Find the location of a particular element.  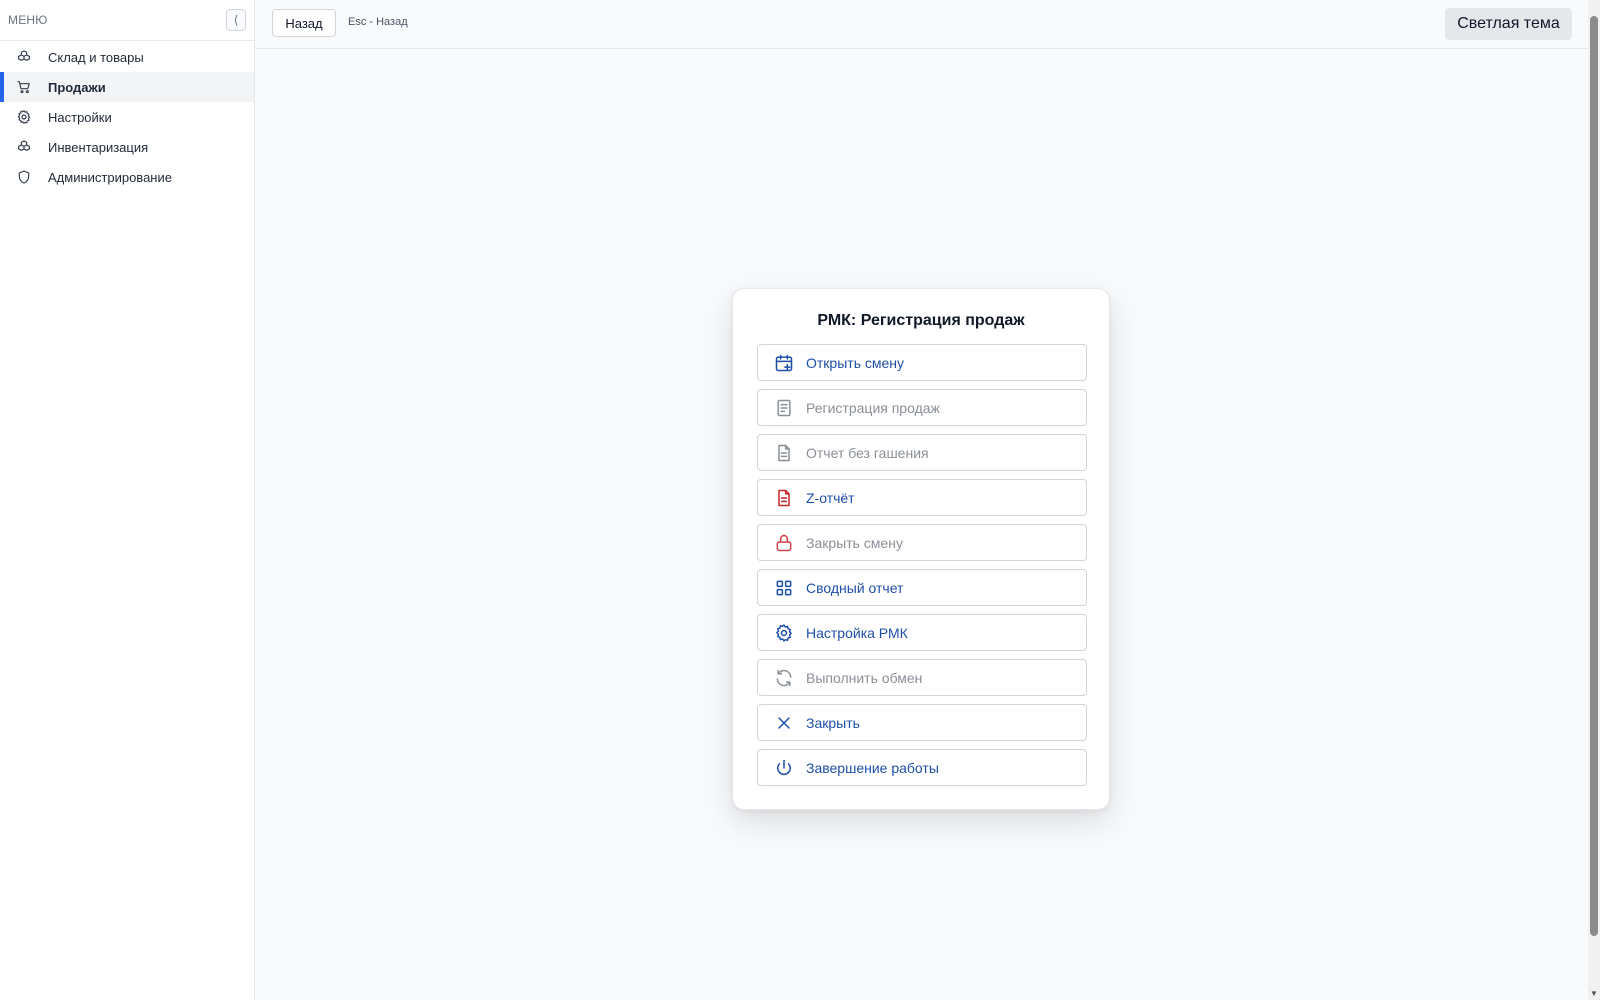

document-red-icon is located at coordinates (784, 498).